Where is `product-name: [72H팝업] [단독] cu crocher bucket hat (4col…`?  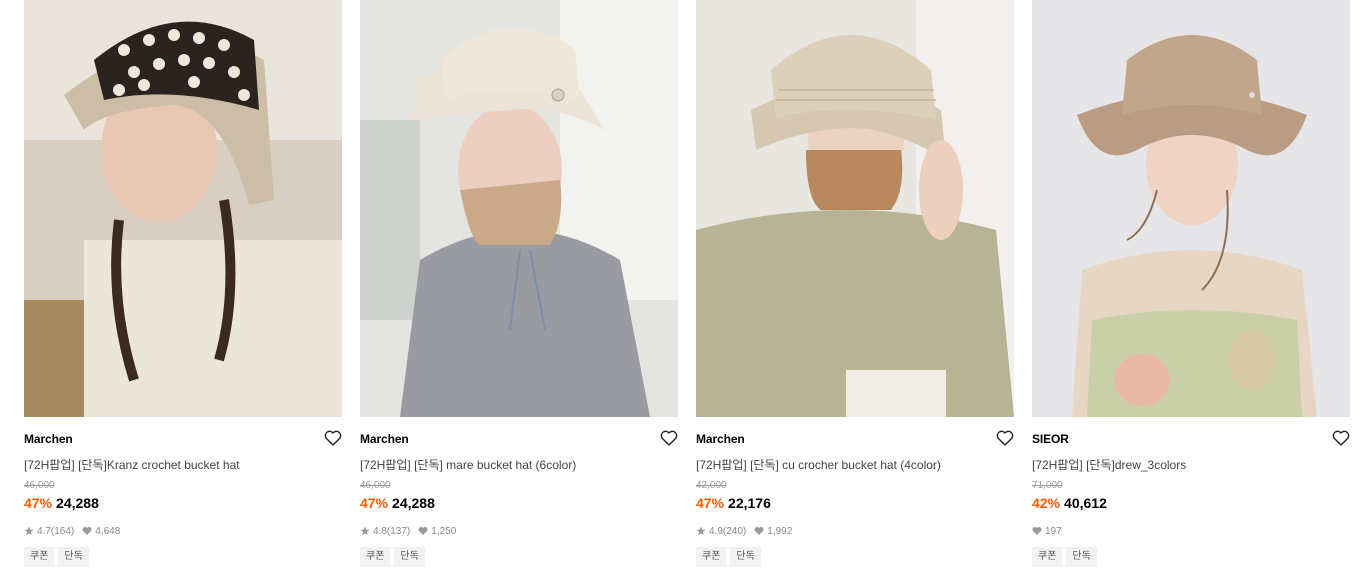
product-name: [72H팝업] [단독] cu crocher bucket hat (4col… is located at coordinates (818, 464).